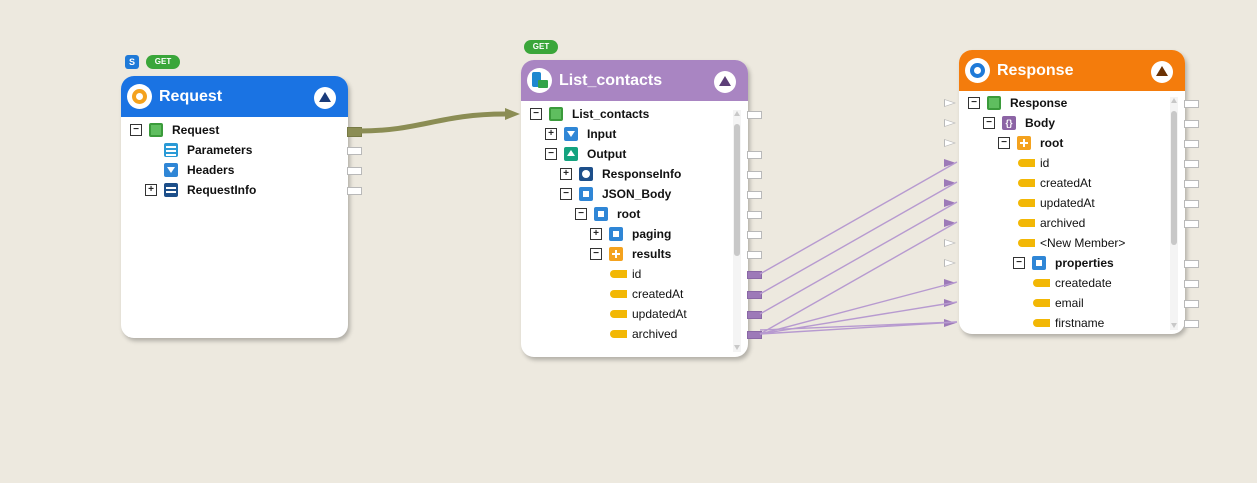 This screenshot has height=483, width=1257. Describe the element at coordinates (1080, 323) in the screenshot. I see `tree-label: firstname` at that location.